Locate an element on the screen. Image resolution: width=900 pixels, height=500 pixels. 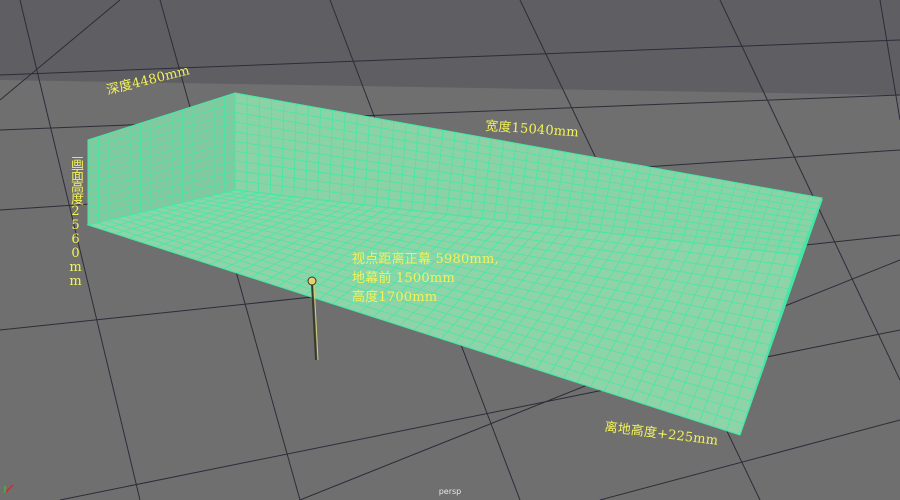
viewpoint-annotation: 视点距离正幕 5980mm, 地幕前 1500mm 高度1700mm is located at coordinates (425, 278).